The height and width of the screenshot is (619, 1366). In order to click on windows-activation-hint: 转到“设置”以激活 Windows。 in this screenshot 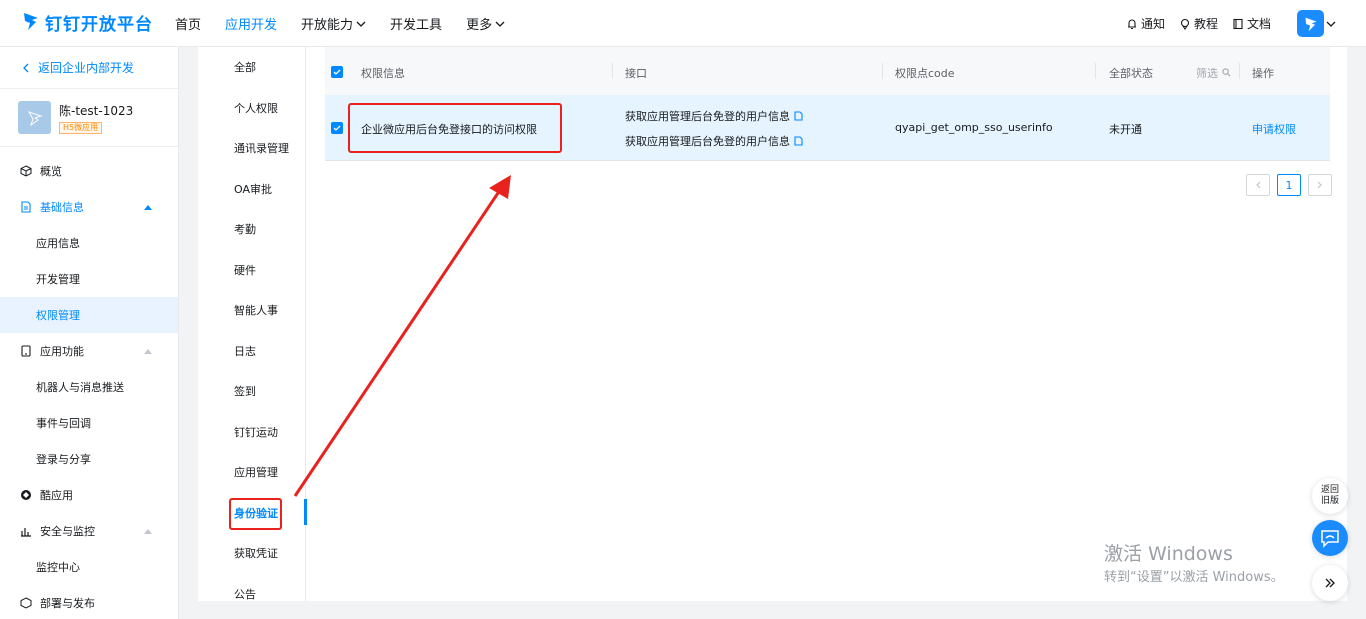, I will do `click(1194, 577)`.